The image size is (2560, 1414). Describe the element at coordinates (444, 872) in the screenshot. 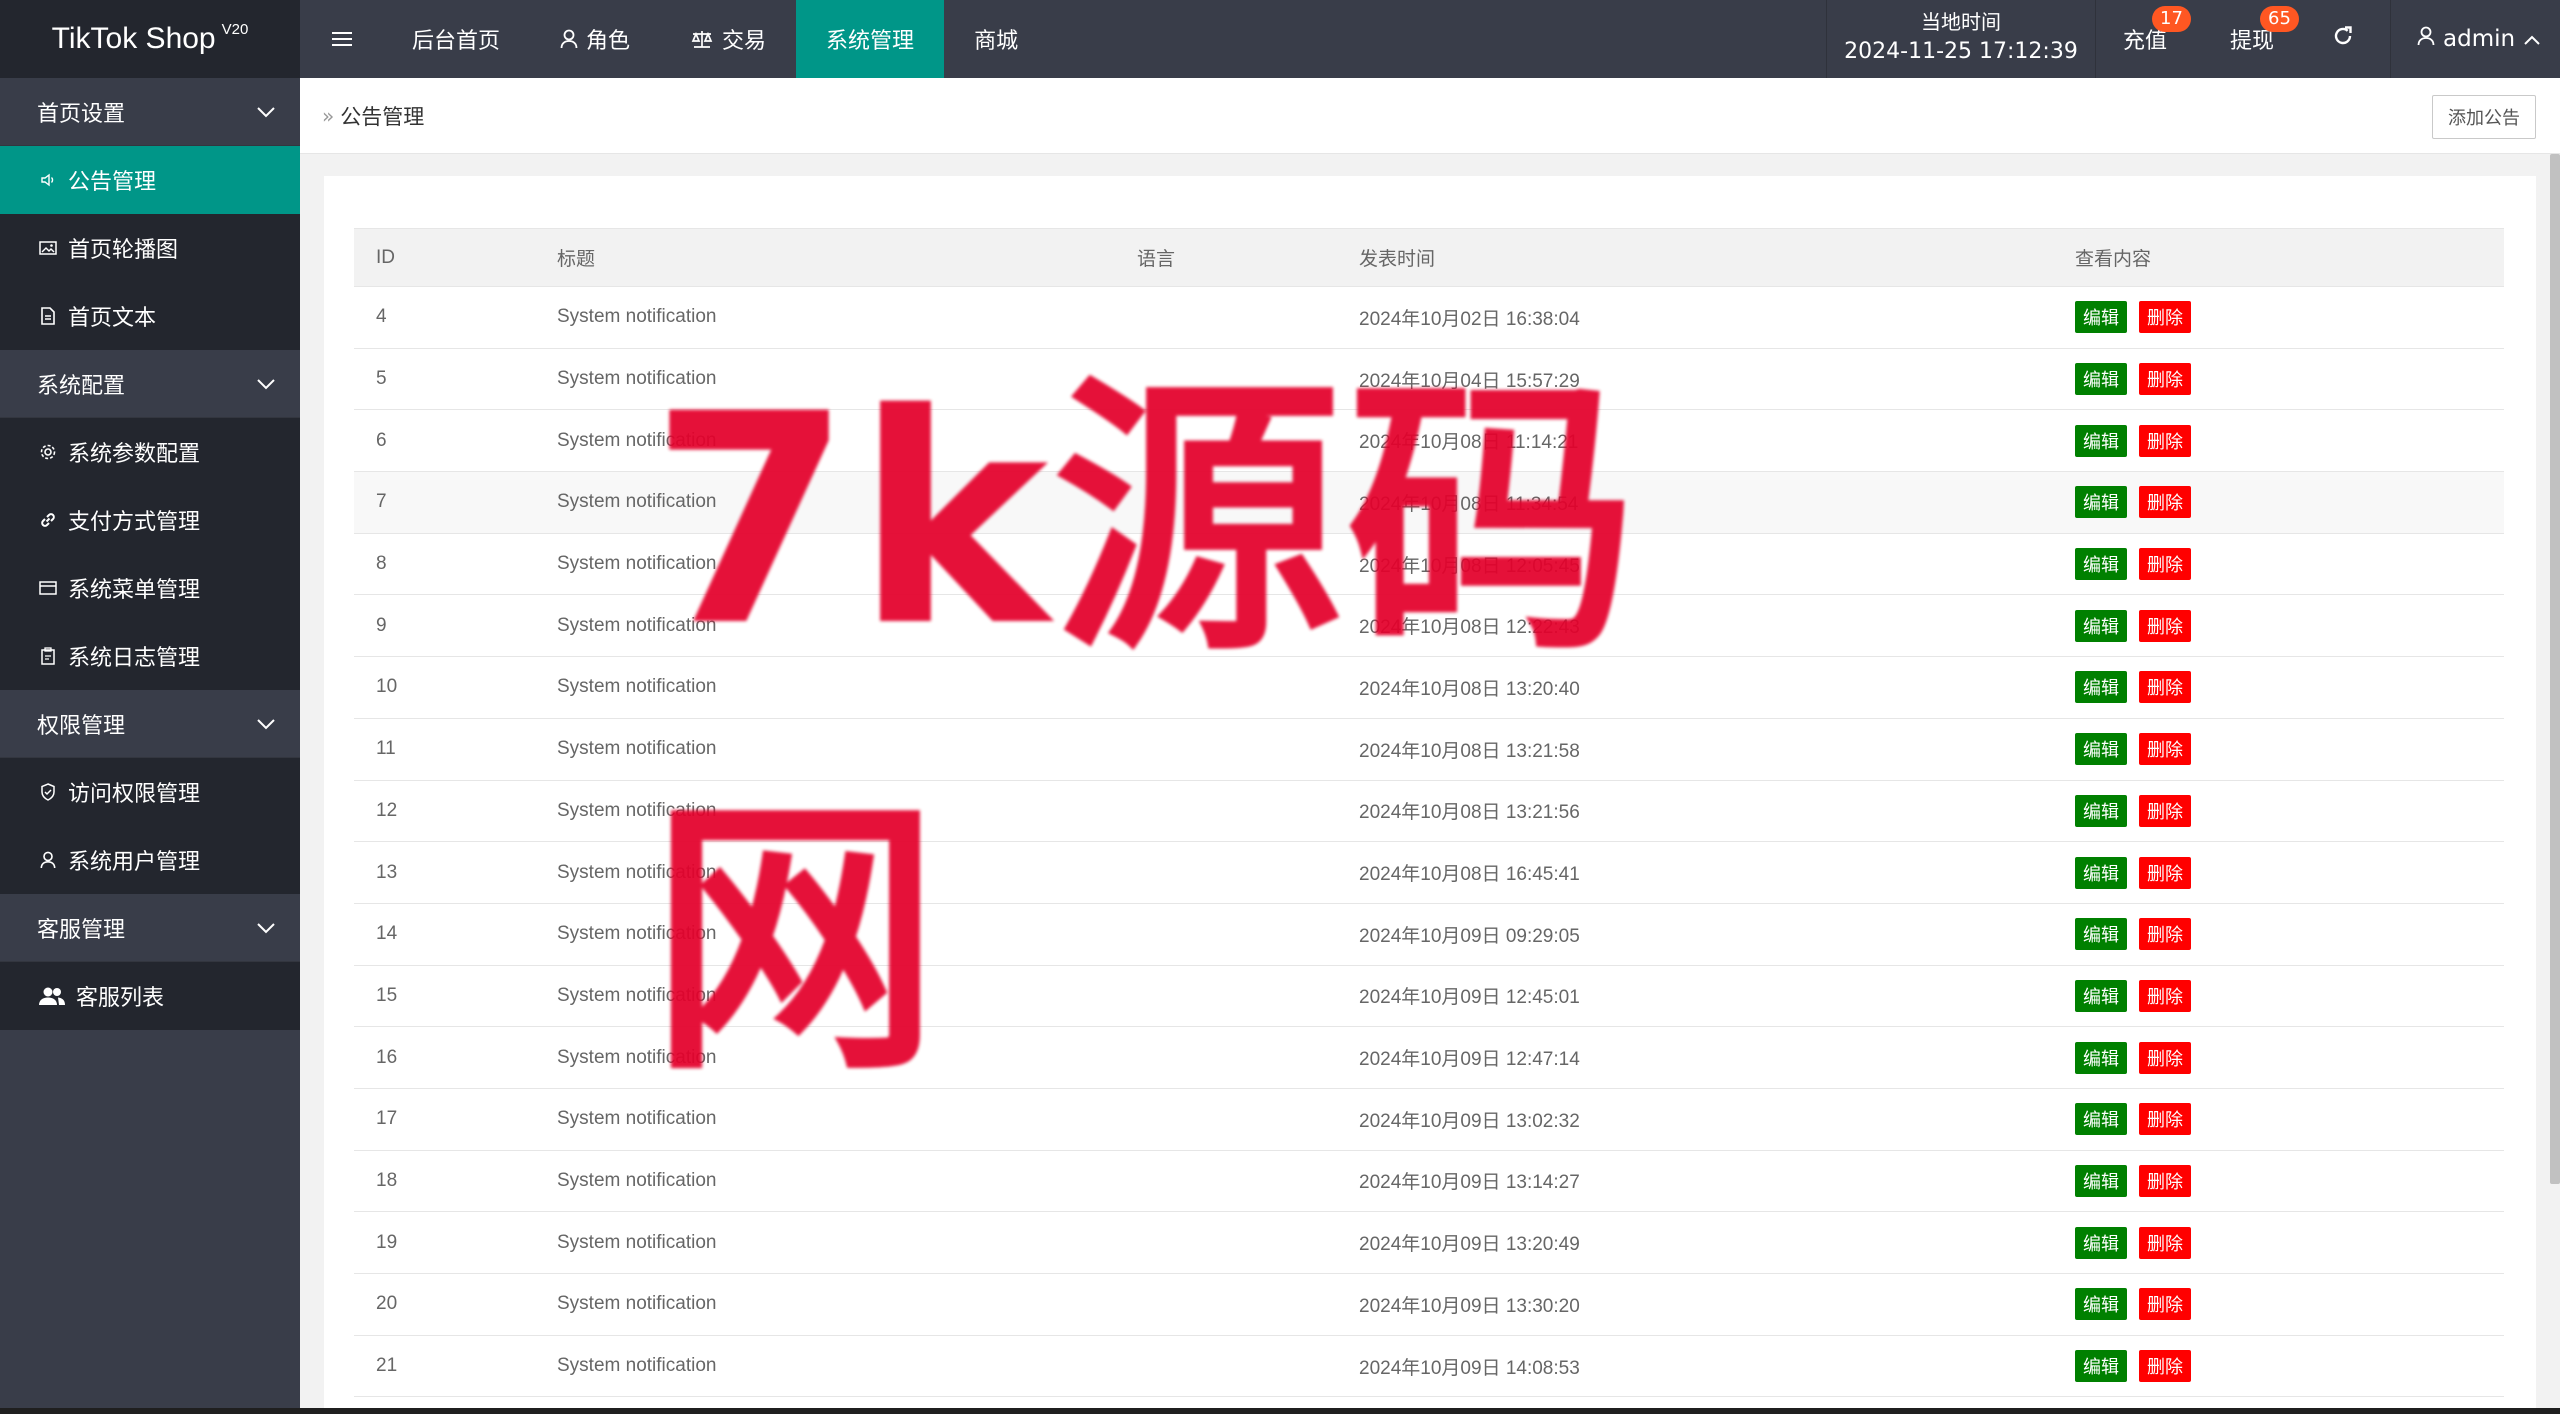

I see `cell-id: 13` at that location.